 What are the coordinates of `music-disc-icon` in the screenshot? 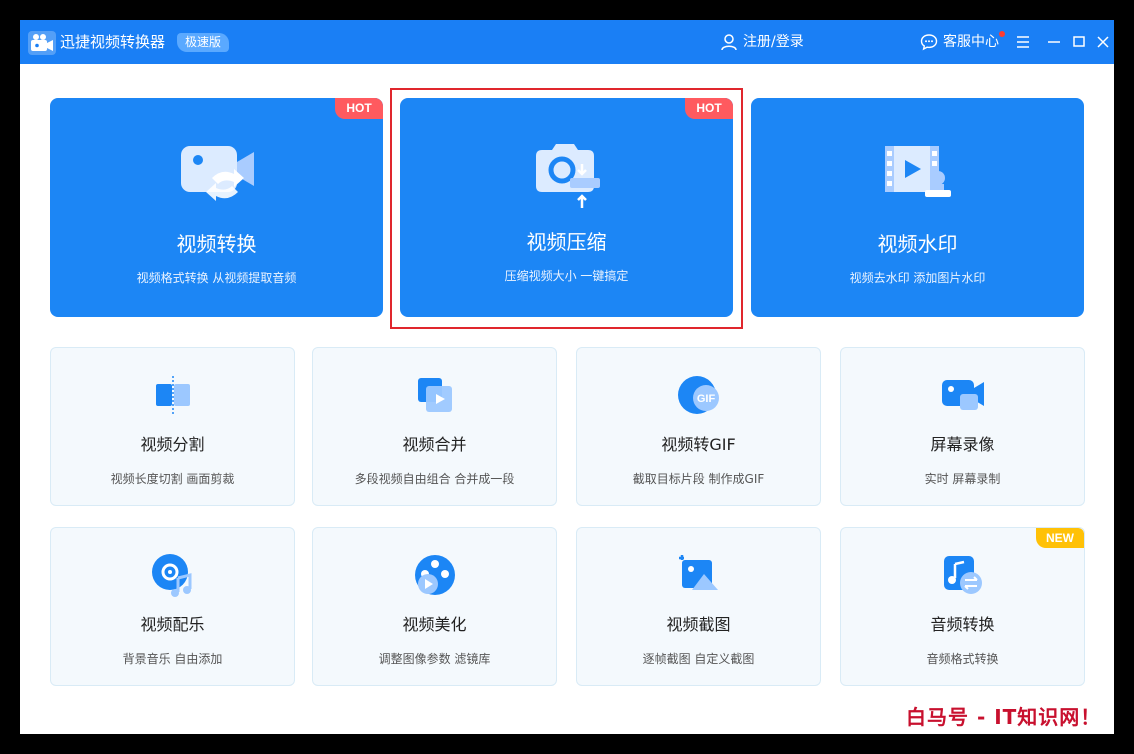 It's located at (172, 575).